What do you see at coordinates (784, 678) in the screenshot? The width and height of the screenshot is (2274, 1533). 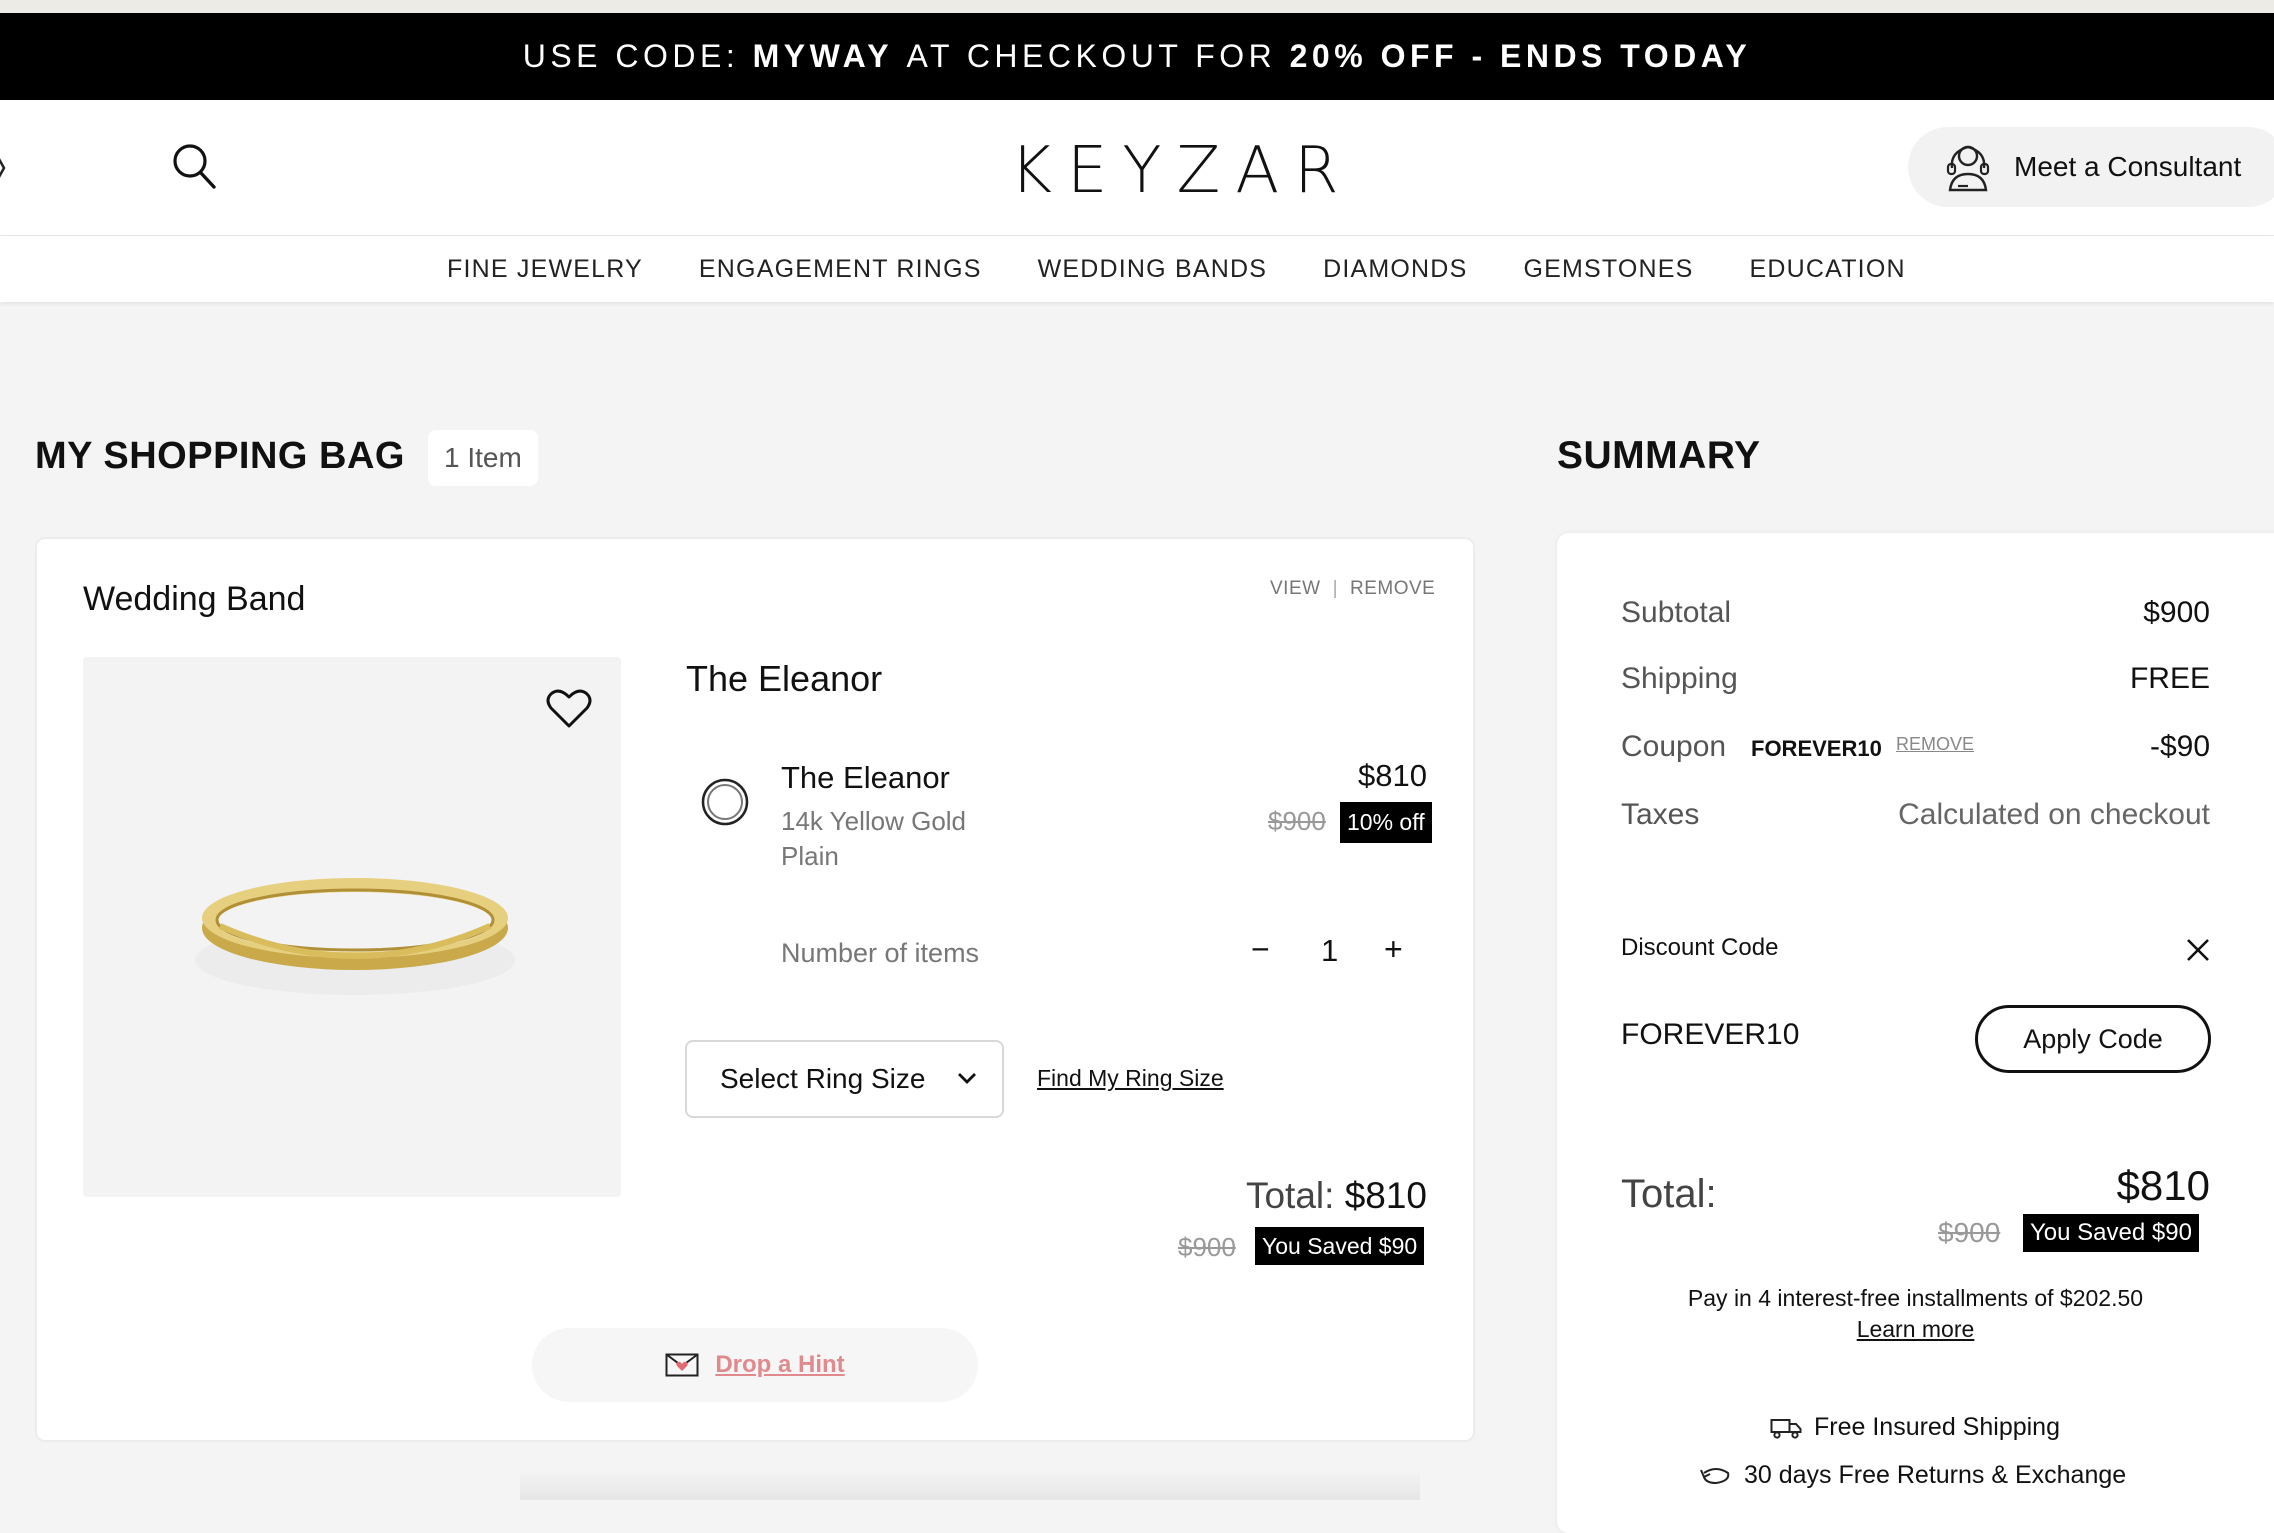 I see `product-name: The Eleanor` at bounding box center [784, 678].